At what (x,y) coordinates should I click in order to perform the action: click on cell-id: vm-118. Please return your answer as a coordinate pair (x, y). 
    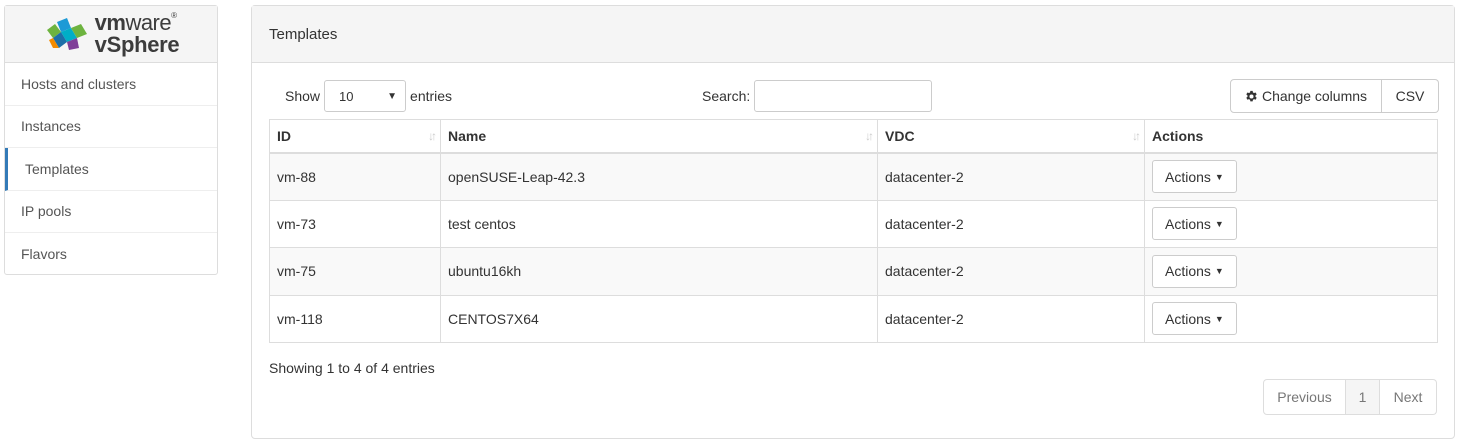
    Looking at the image, I should click on (355, 318).